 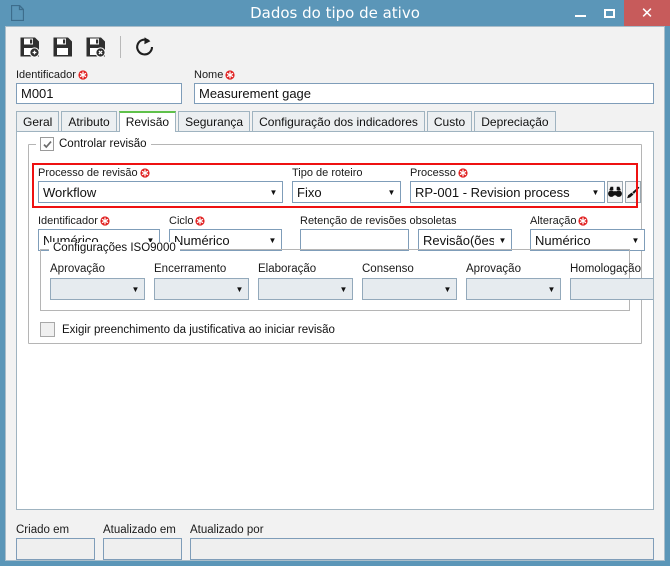 What do you see at coordinates (190, 269) in the screenshot?
I see `iso-encerramento-label: Encerramento` at bounding box center [190, 269].